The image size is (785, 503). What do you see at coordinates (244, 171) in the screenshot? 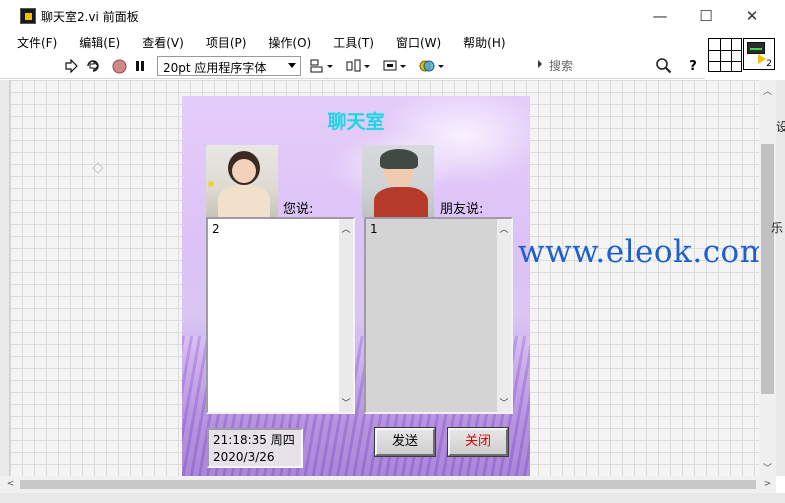
I see `photo-face` at bounding box center [244, 171].